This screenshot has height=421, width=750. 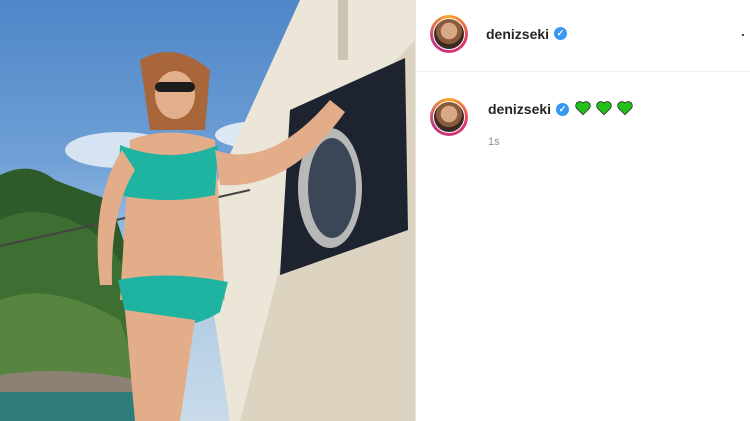 I want to click on more-options-icon: ·, so click(x=743, y=34).